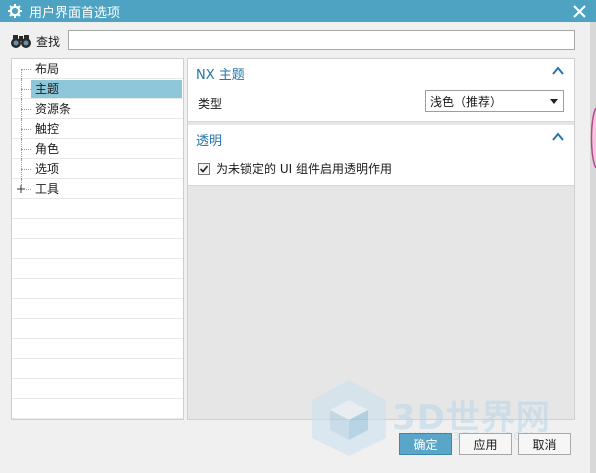  What do you see at coordinates (381, 155) in the screenshot?
I see `transparency-section: 透明 为未锁定的 UI 组件启用透明作用` at bounding box center [381, 155].